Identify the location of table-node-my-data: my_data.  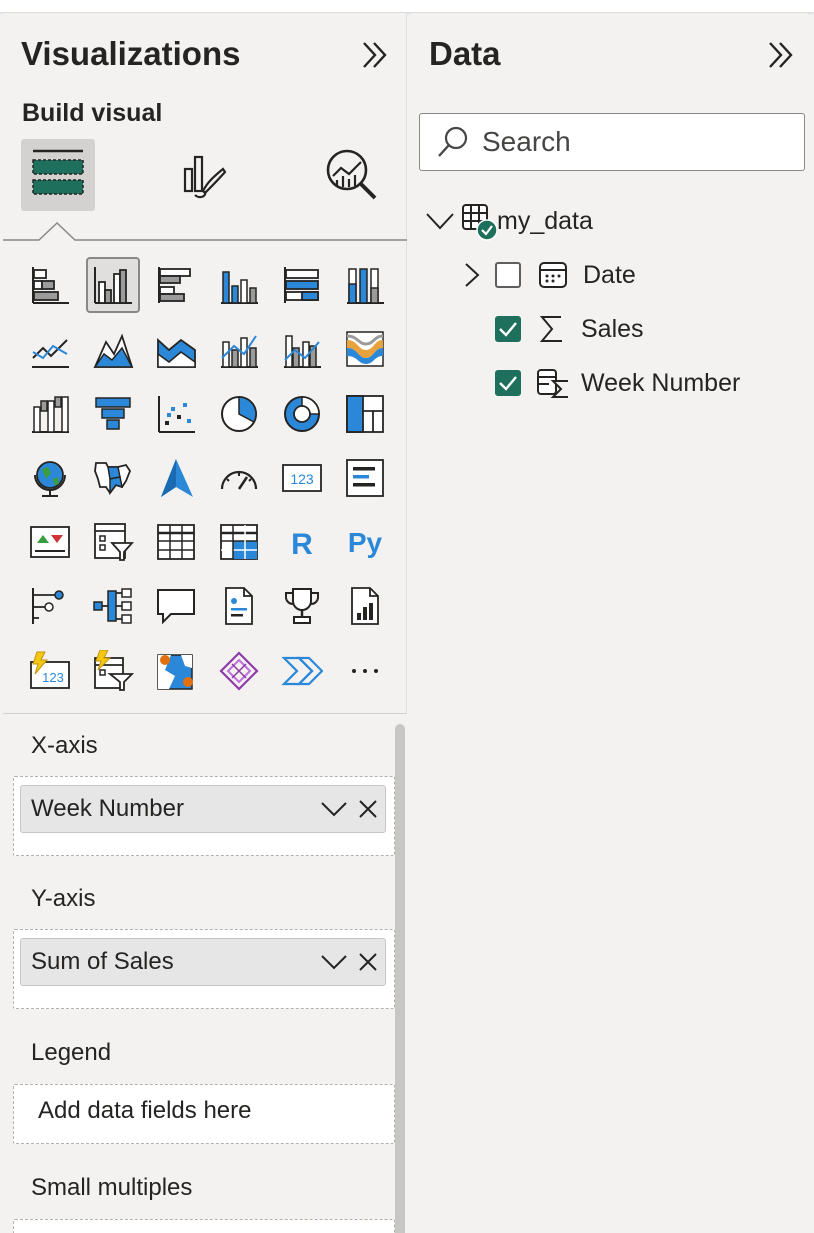
(509, 221).